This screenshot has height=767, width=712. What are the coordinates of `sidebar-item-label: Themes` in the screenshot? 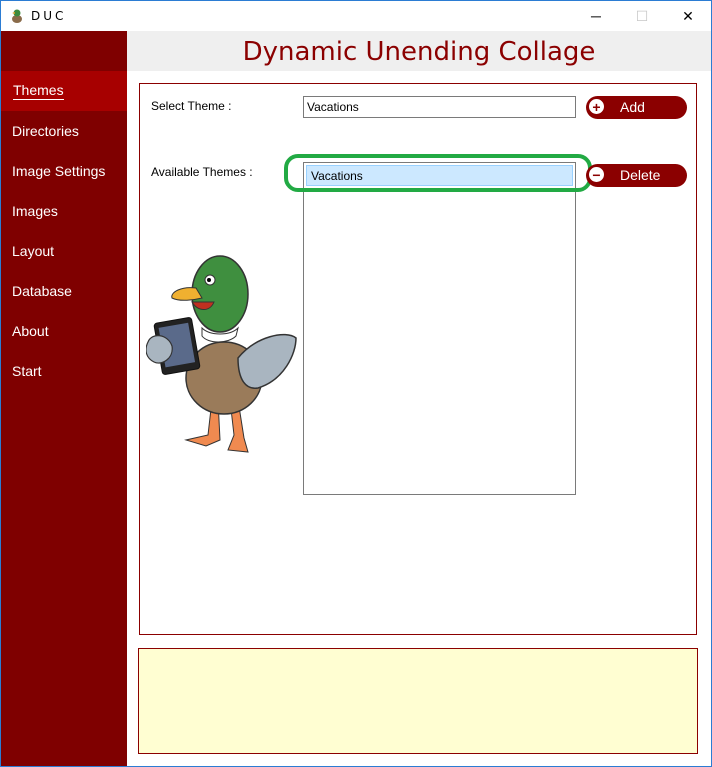 It's located at (38, 91).